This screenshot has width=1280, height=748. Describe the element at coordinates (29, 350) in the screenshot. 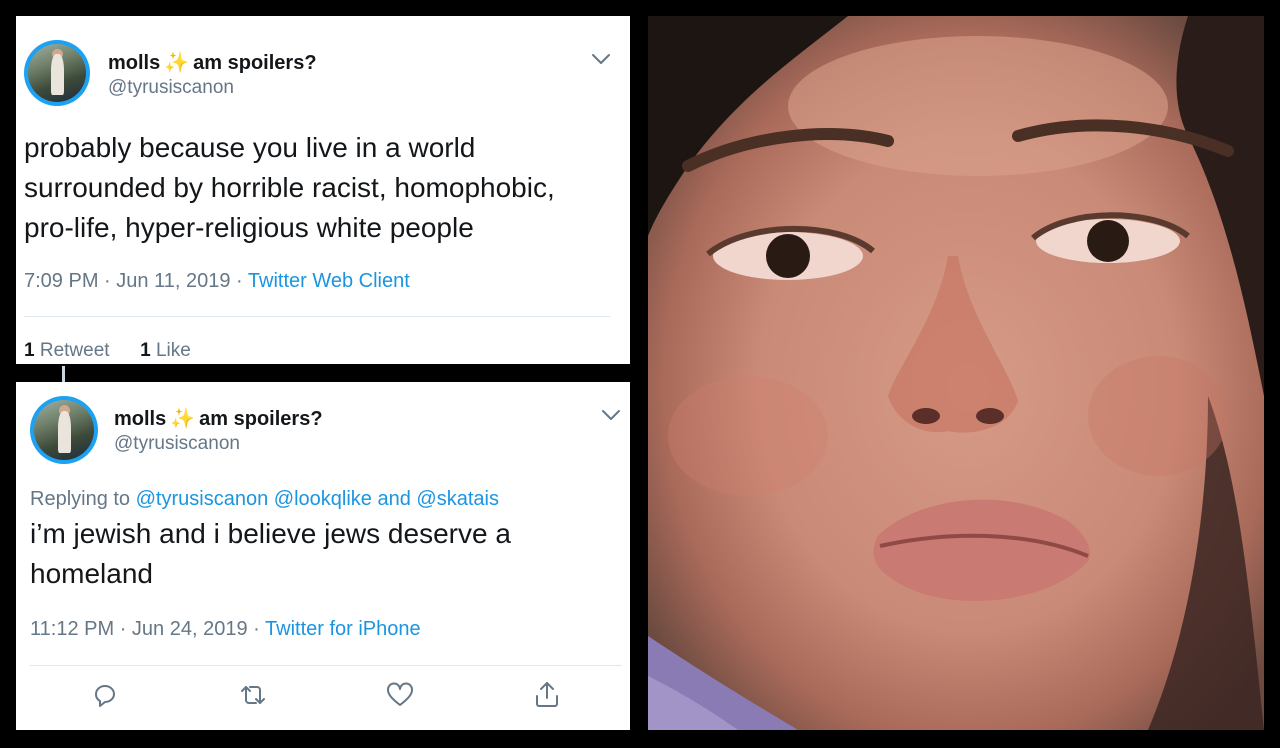

I see `retweet-count: 1` at that location.